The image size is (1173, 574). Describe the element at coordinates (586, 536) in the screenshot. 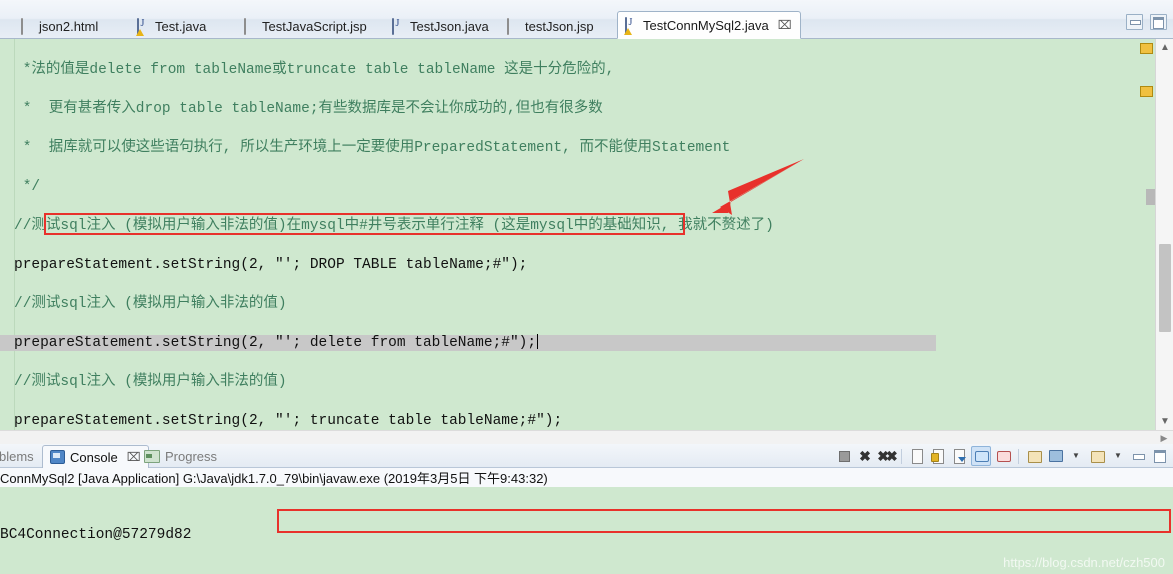

I see `console-line: BC4Connection@57279d82` at that location.